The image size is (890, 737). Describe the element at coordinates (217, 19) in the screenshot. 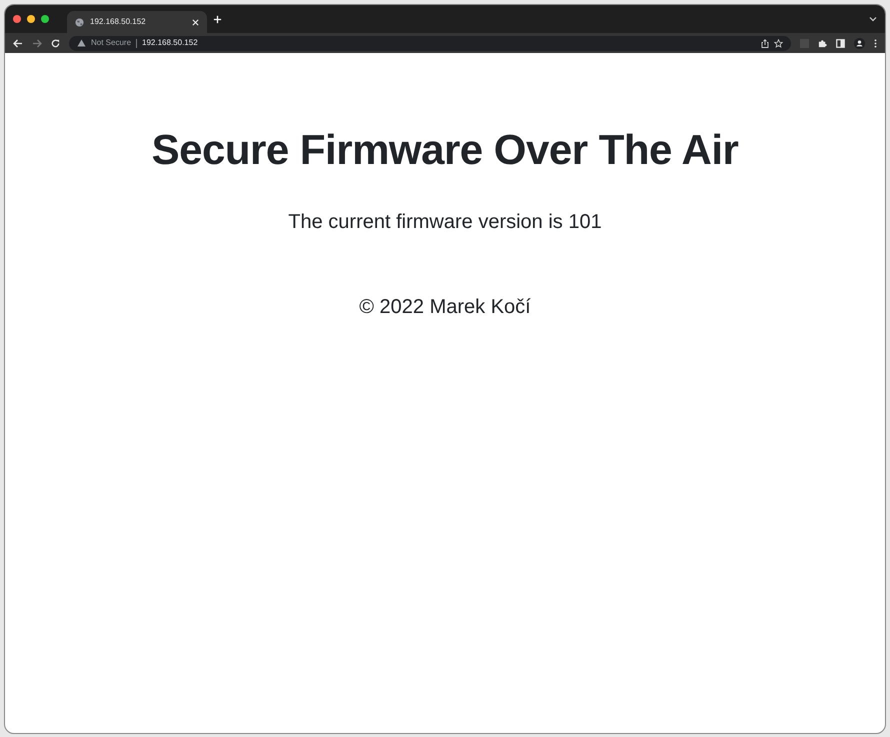

I see `new-tab-icon` at that location.